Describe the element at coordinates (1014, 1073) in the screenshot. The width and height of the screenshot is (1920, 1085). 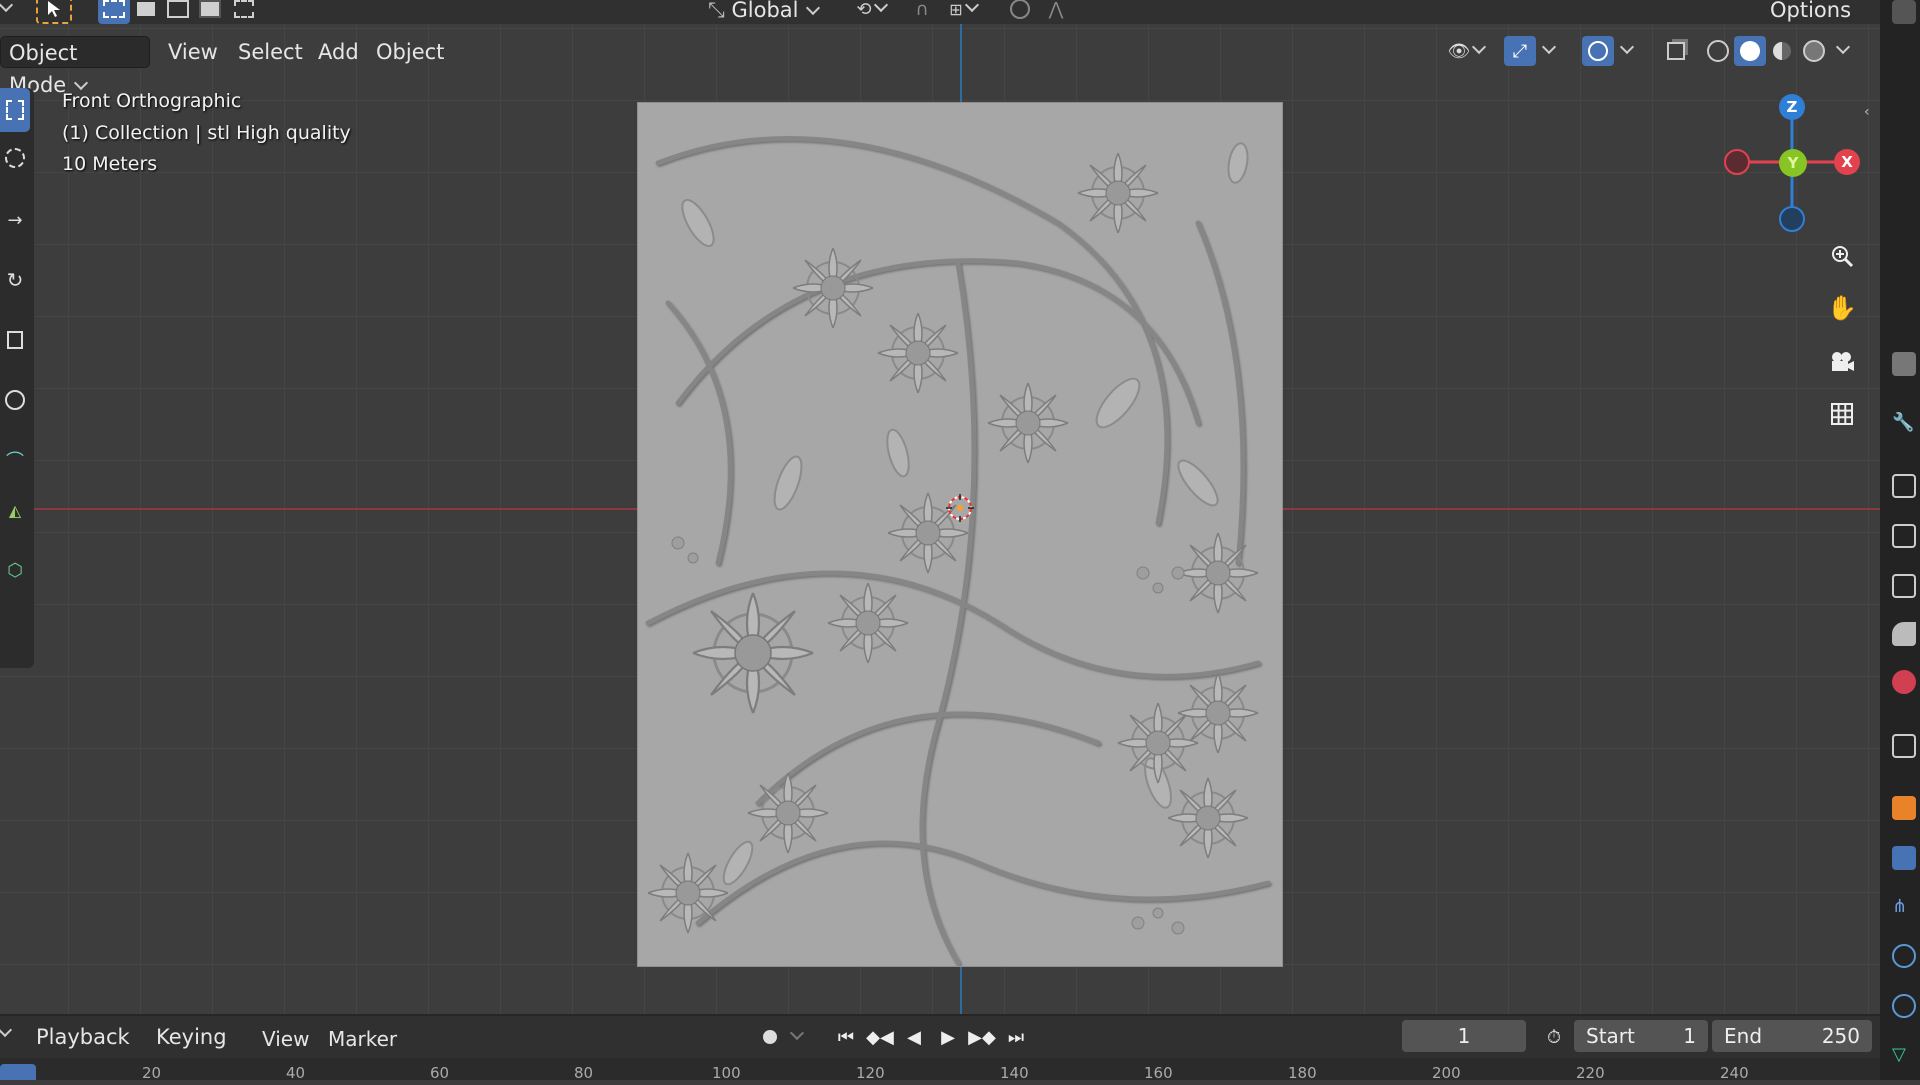
I see `ruler-tick: 140` at that location.